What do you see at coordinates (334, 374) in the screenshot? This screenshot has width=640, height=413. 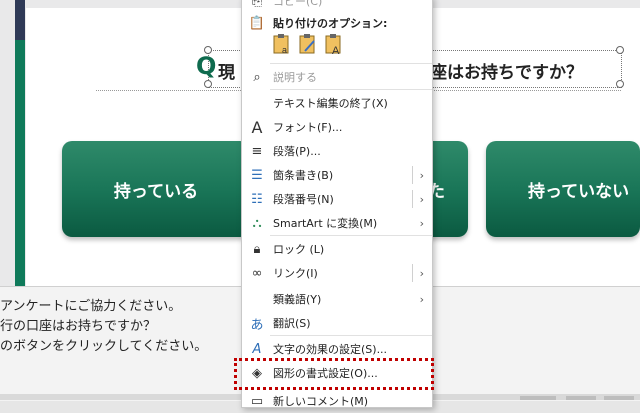 I see `highlight-annotation` at bounding box center [334, 374].